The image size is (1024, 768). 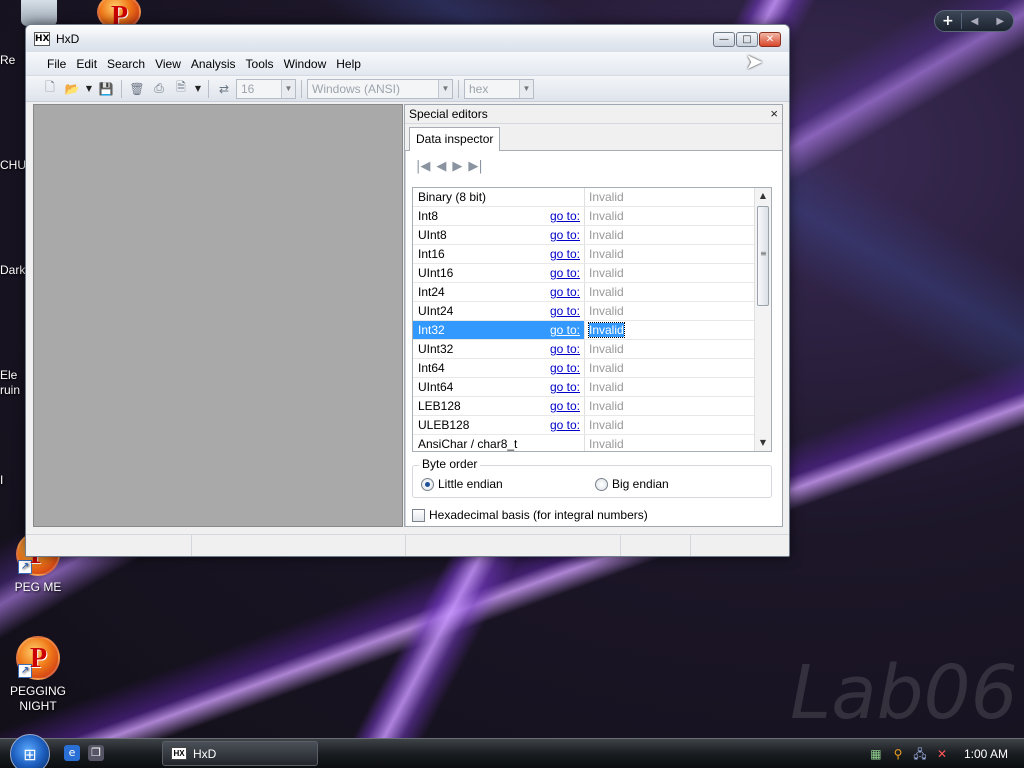 What do you see at coordinates (68, 38) in the screenshot?
I see `window-title: HxD` at bounding box center [68, 38].